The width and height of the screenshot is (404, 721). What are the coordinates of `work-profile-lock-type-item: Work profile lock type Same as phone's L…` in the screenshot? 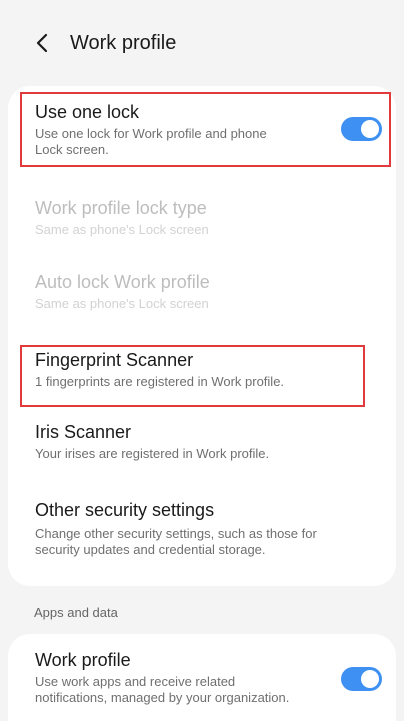 It's located at (202, 213).